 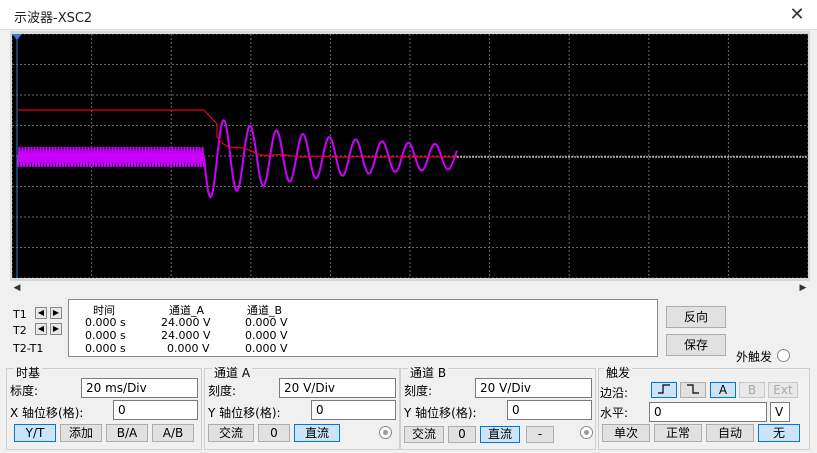 I want to click on t2-channel-b: 0.000 V, so click(x=266, y=335).